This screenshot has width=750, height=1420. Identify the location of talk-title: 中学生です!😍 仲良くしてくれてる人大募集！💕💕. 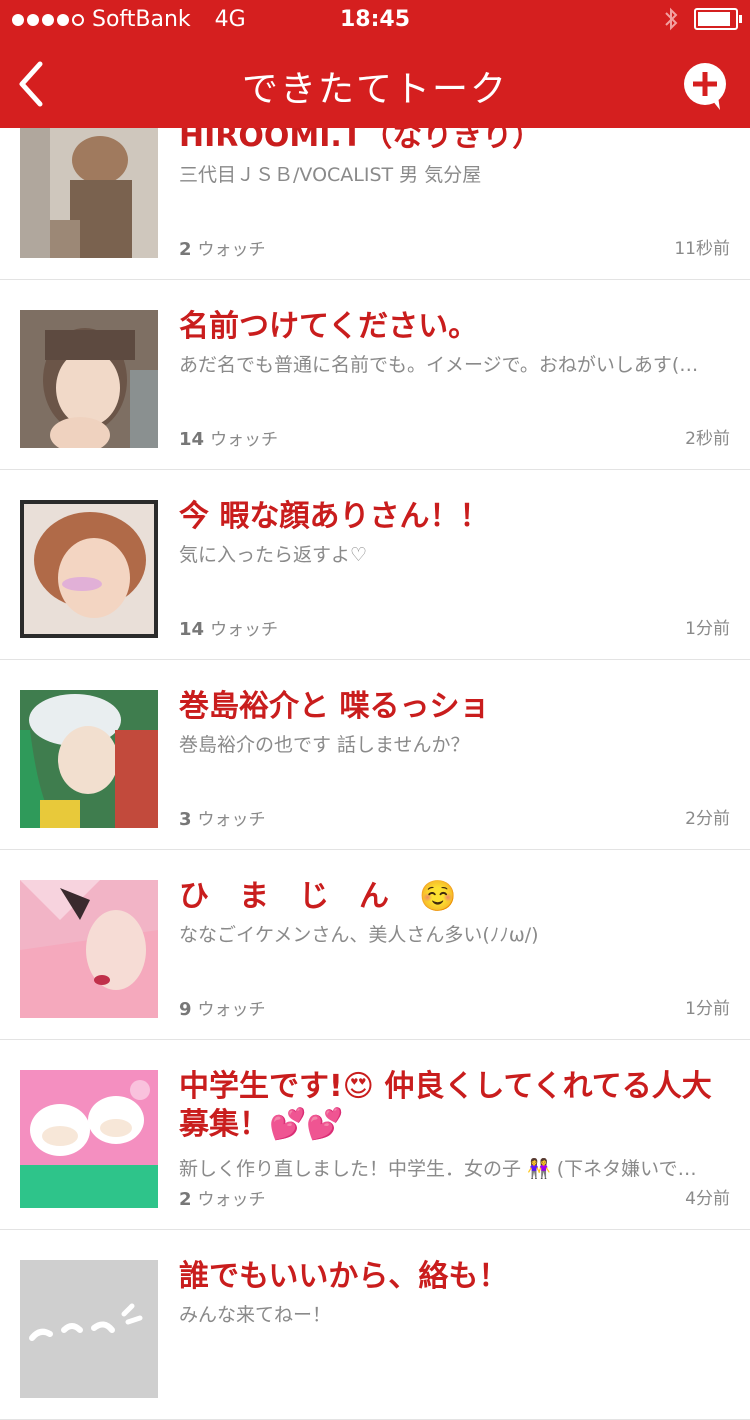
(445, 1105).